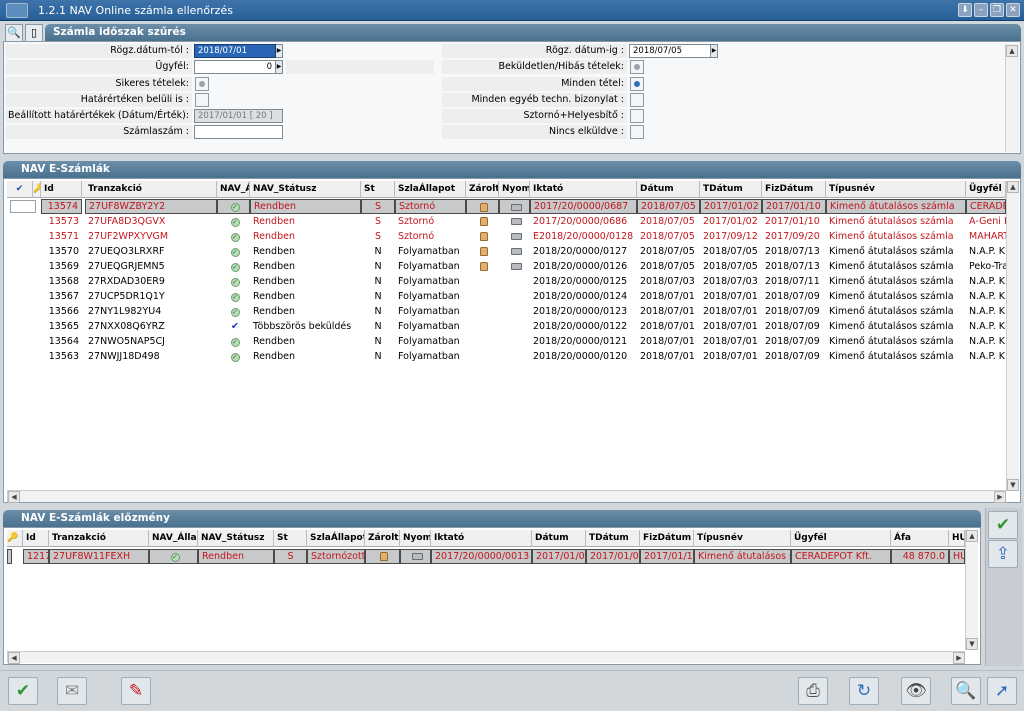 Image resolution: width=1024 pixels, height=711 pixels. Describe the element at coordinates (731, 189) in the screenshot. I see `grid1-col-10: TDátum` at that location.